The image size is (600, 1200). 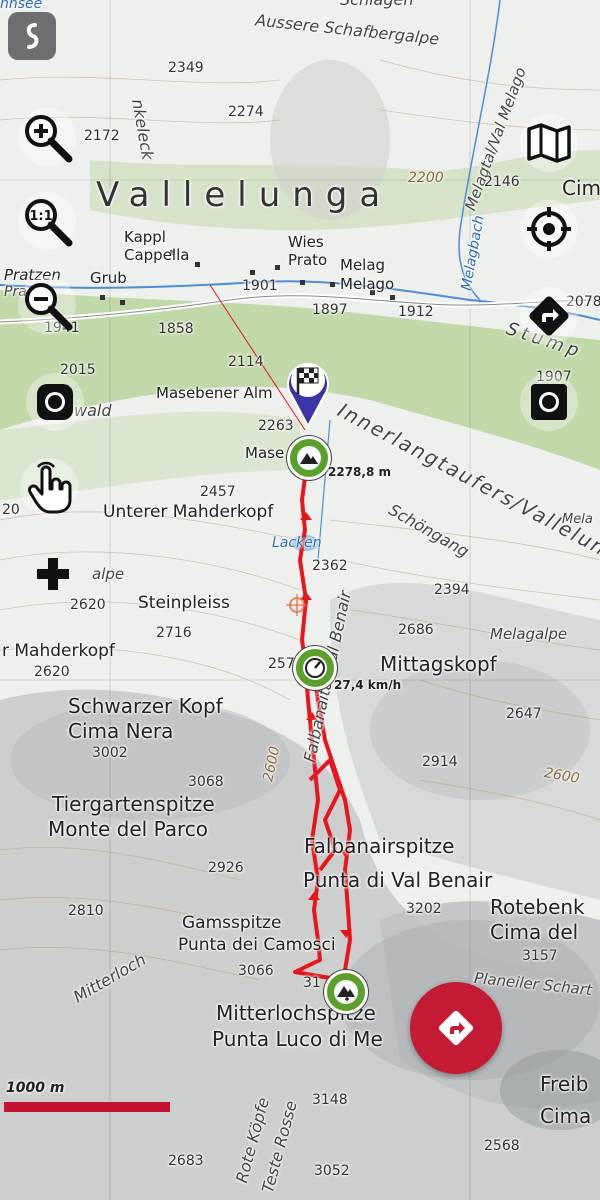 I want to click on elevation-label: 2362, so click(x=330, y=566).